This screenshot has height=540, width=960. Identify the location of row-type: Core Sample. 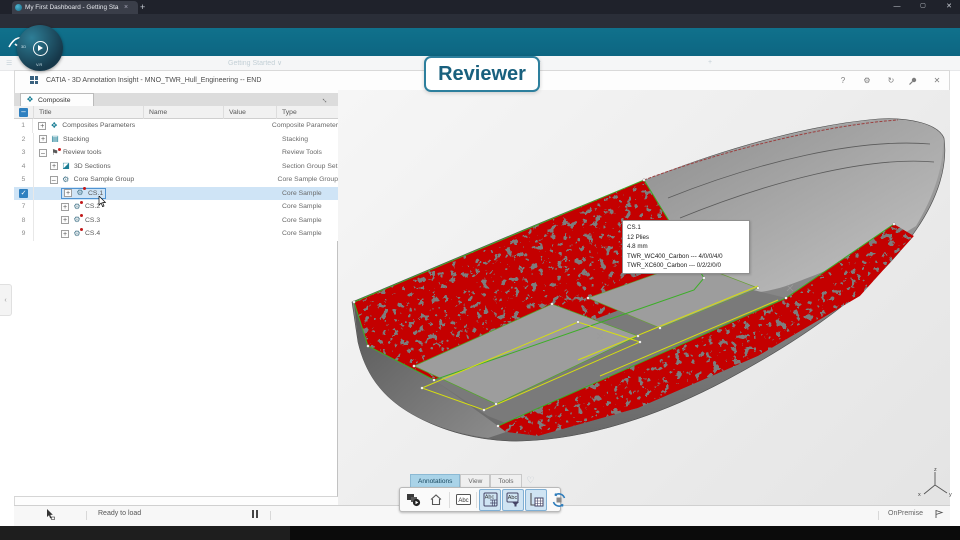
(302, 234).